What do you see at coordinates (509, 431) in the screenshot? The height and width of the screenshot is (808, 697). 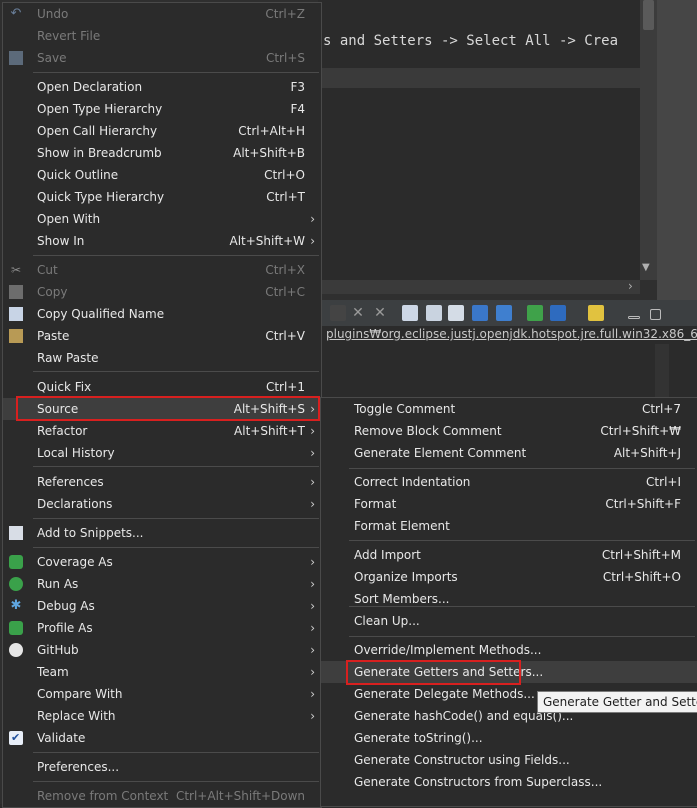 I see `source-item-remove-block-comment: Remove Block Comment Ctrl+Shift+₩` at bounding box center [509, 431].